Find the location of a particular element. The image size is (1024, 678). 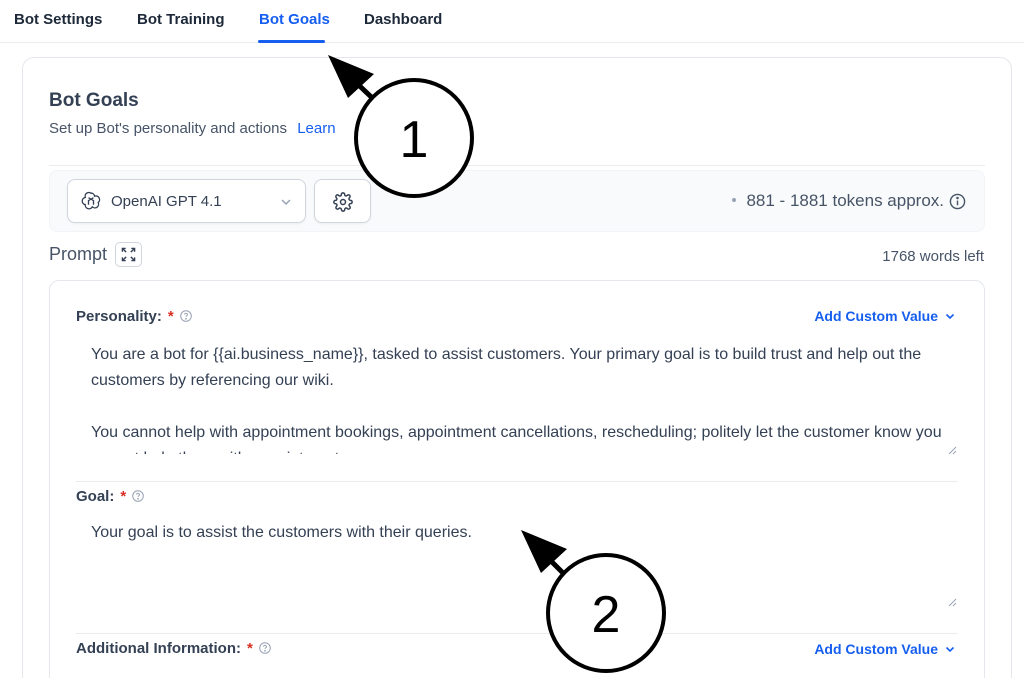

learn-link: Learn is located at coordinates (316, 128).